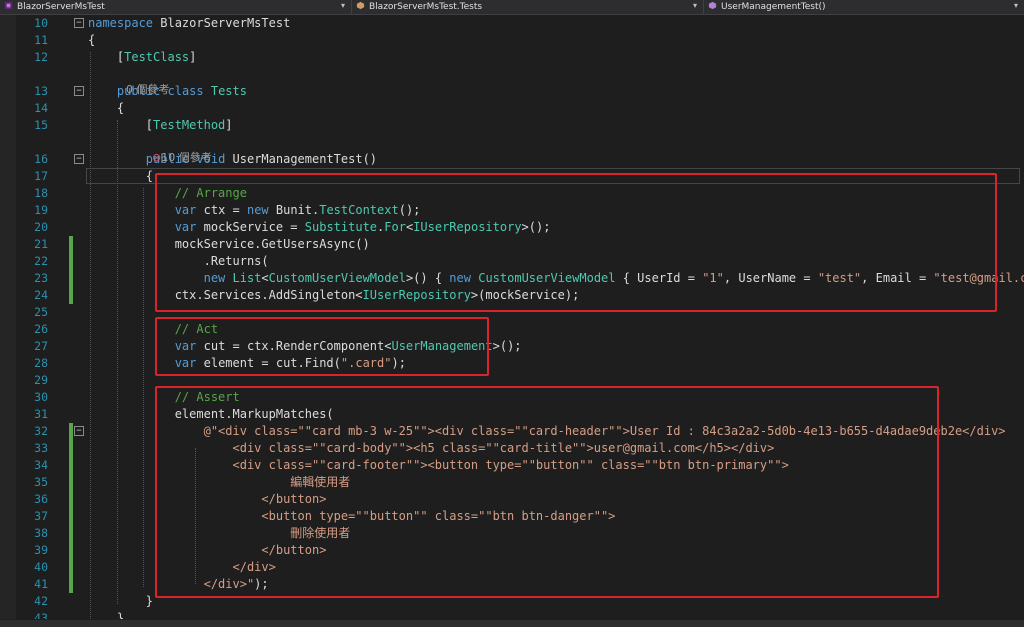 The height and width of the screenshot is (627, 1024). I want to click on method-icon, so click(714, 7).